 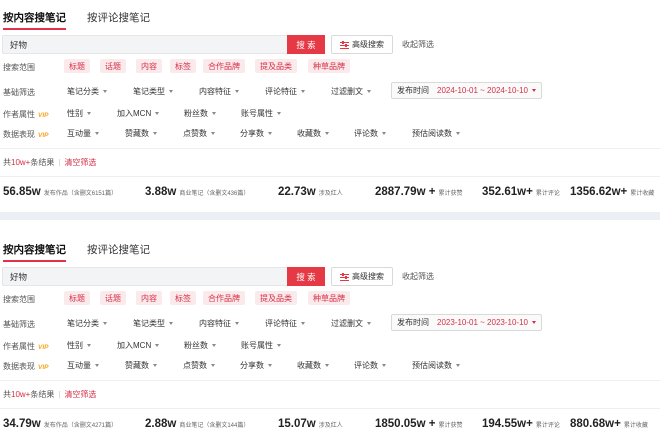 What do you see at coordinates (330, 216) in the screenshot?
I see `screenshot-seam` at bounding box center [330, 216].